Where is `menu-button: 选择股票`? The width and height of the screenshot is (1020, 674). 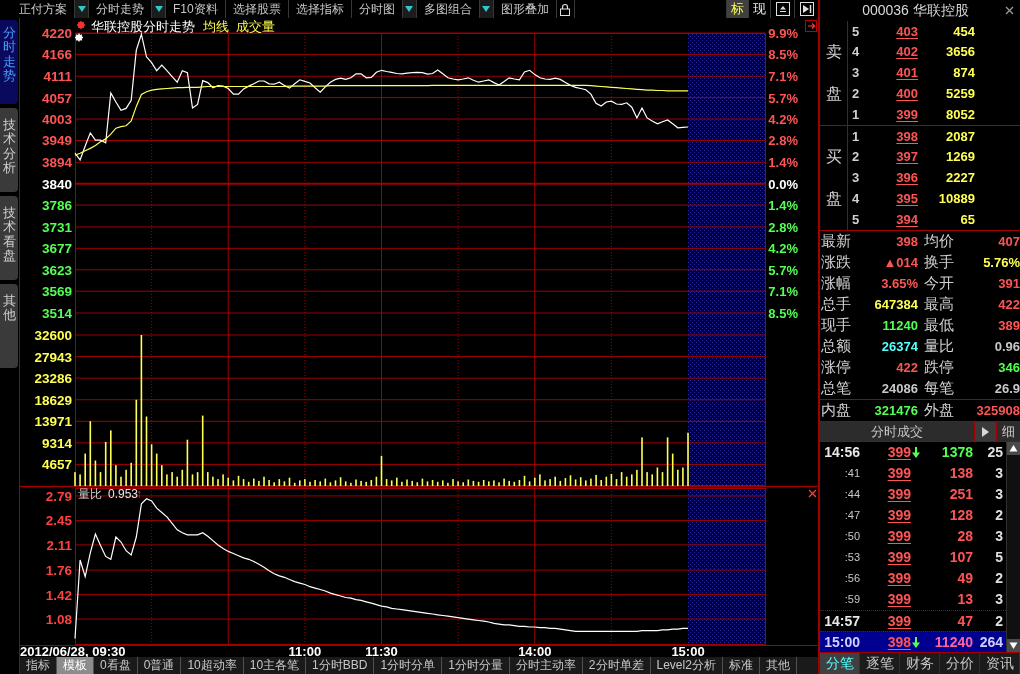 menu-button: 选择股票 is located at coordinates (257, 9).